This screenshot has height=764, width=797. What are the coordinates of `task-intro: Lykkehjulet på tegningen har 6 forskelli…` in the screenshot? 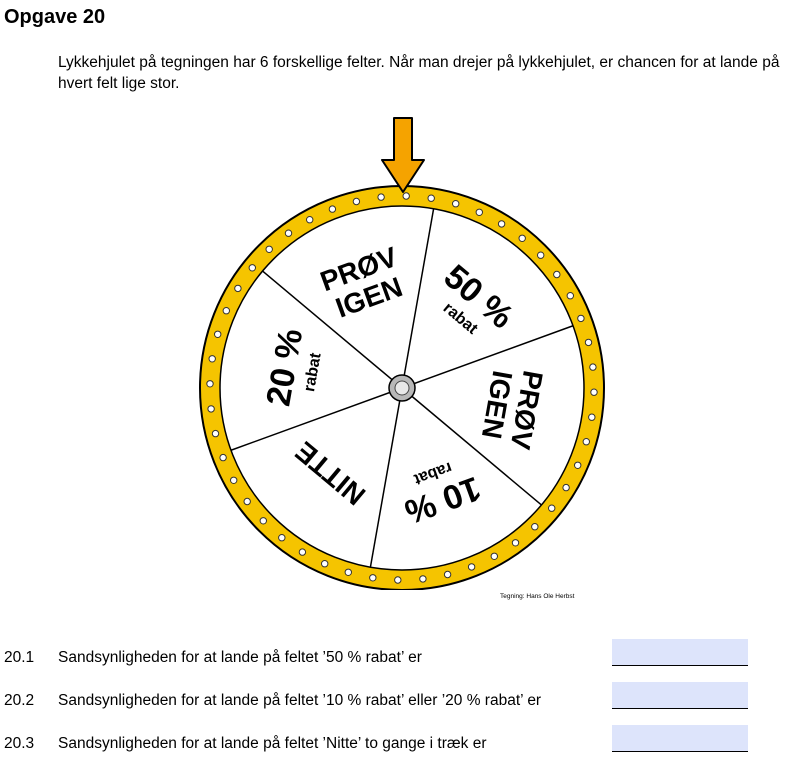 It's located at (419, 73).